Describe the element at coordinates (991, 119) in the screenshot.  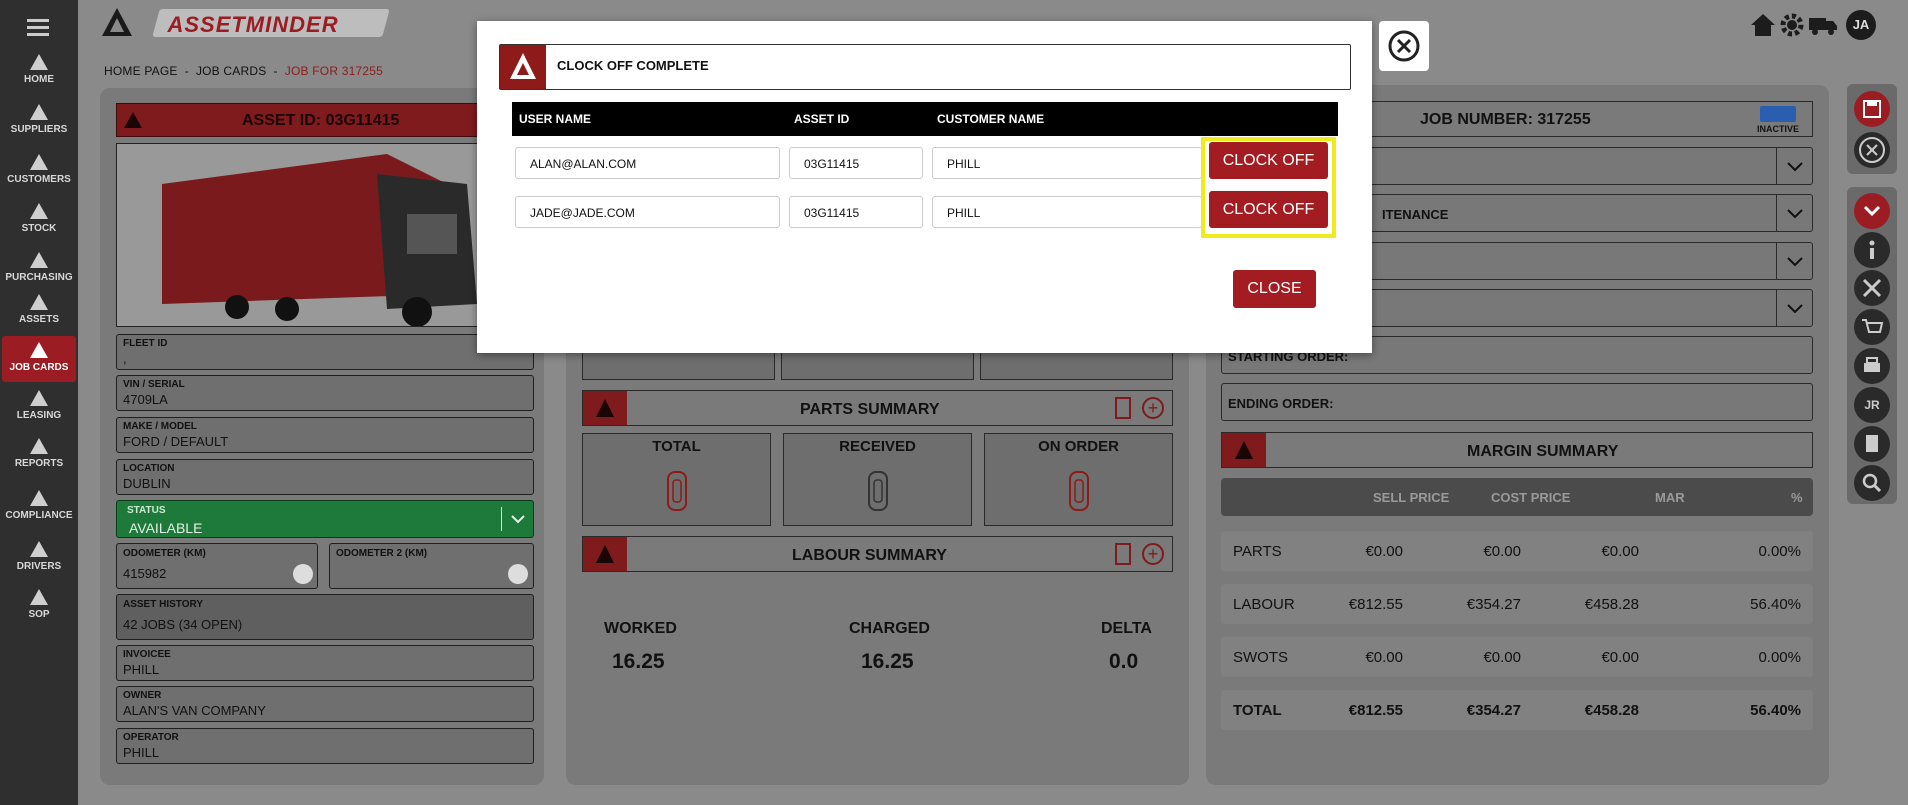
I see `col-customer-name: CUSTOMER NAME` at that location.